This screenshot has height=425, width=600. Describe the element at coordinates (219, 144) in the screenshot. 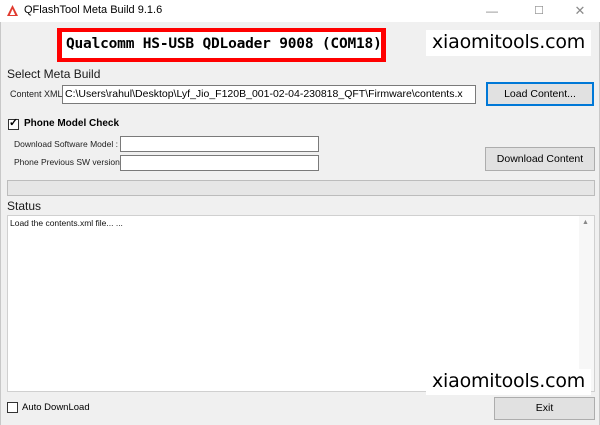

I see `download-software-model-field` at that location.